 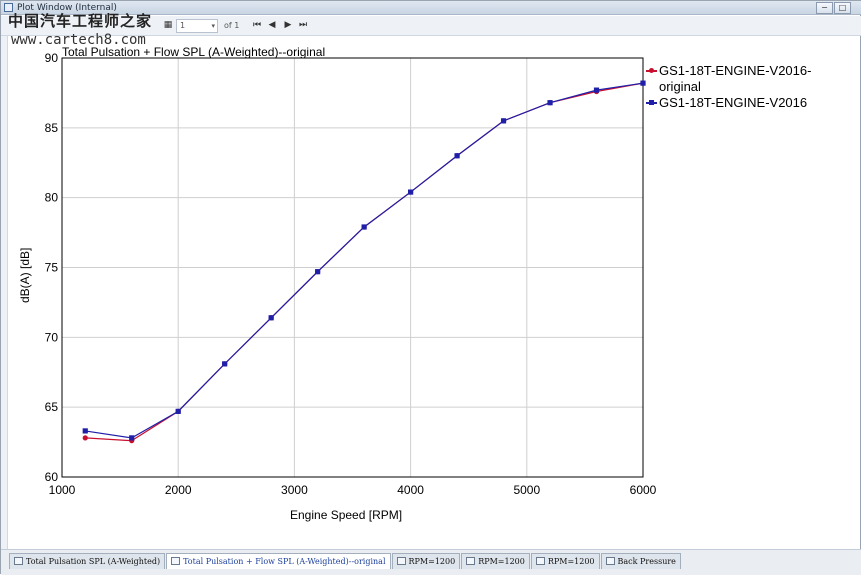 What do you see at coordinates (178, 490) in the screenshot?
I see `x-tick-label: 2000` at bounding box center [178, 490].